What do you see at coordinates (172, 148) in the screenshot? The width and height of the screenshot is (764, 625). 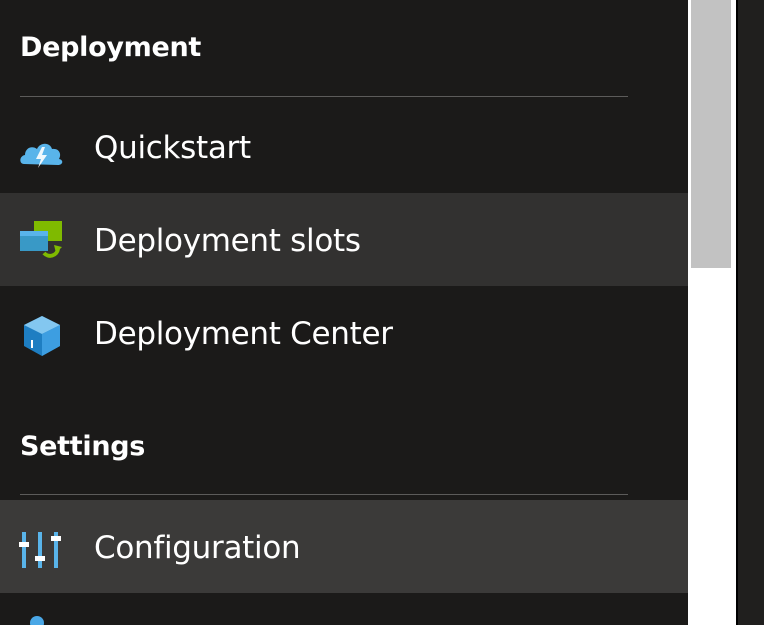 I see `sidebar-item-label: Quickstart` at bounding box center [172, 148].